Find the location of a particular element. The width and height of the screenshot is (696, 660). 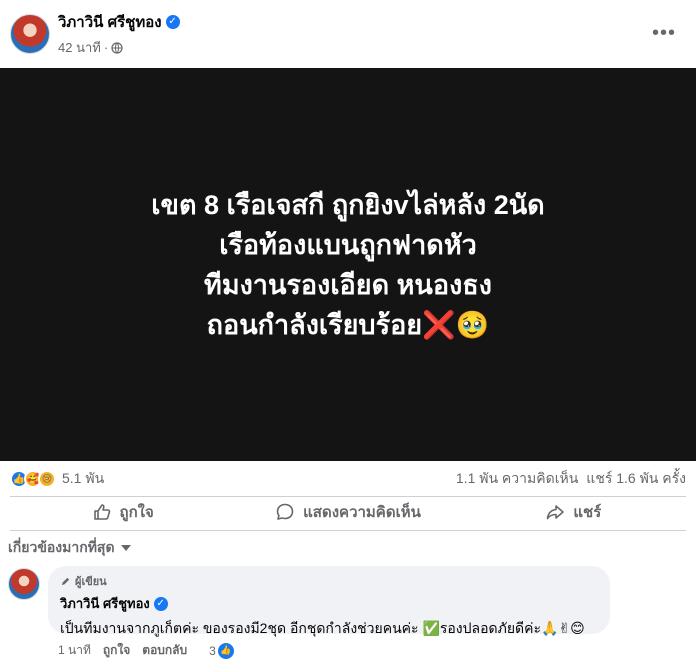

author-row: วิภาวินี ศรีชูทอง ✓ is located at coordinates (119, 22).